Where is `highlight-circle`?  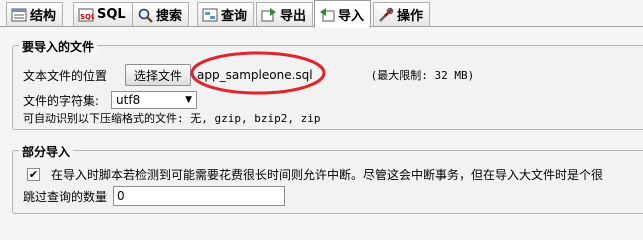 highlight-circle is located at coordinates (258, 73).